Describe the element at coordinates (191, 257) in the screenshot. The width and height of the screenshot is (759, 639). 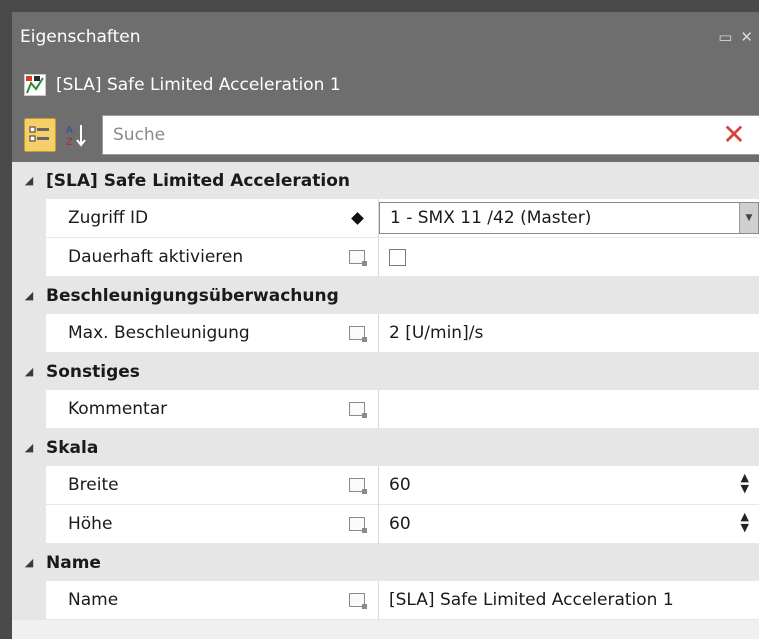
I see `property-name: Dauerhaft aktivieren` at that location.